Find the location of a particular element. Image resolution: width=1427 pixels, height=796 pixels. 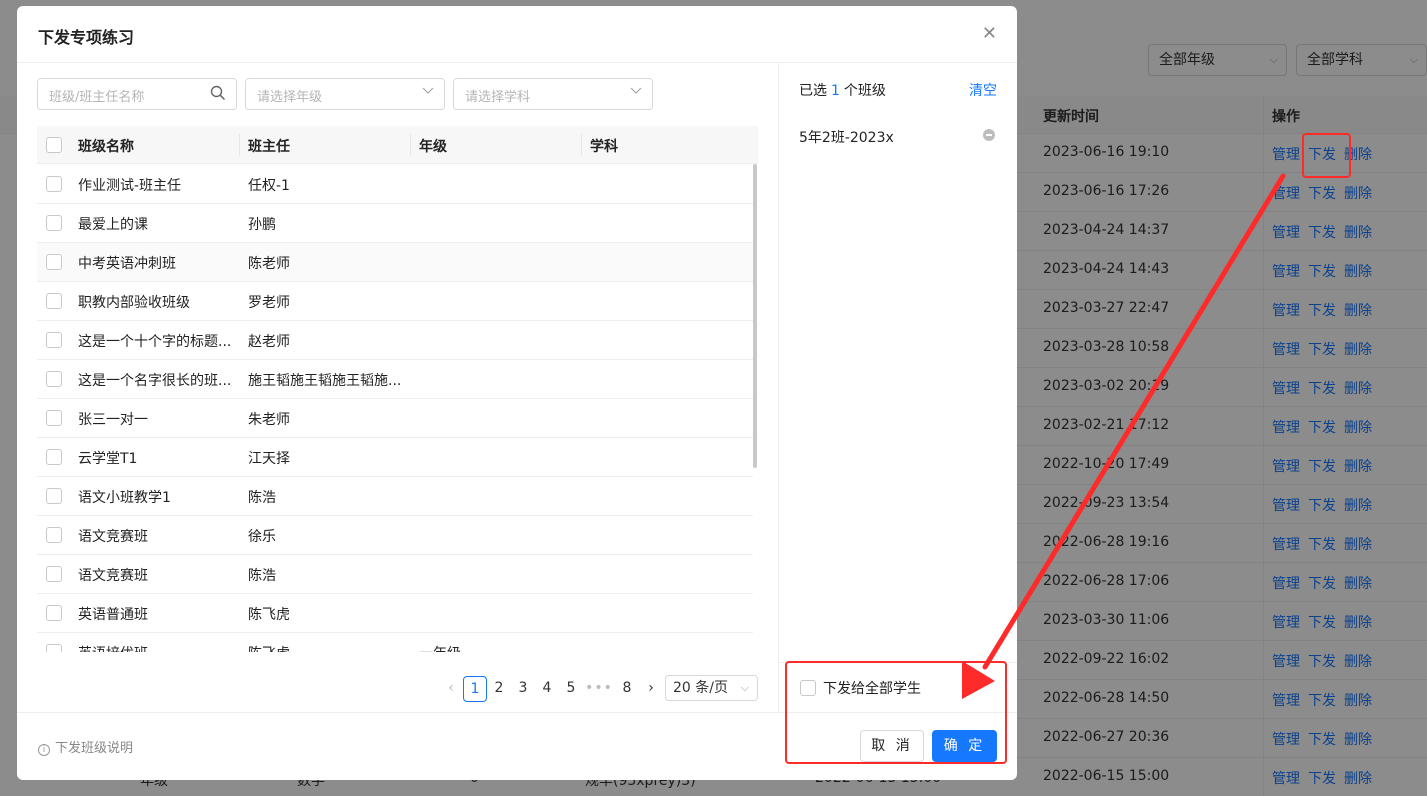

class-name-cell: 云学堂T1 is located at coordinates (108, 459).